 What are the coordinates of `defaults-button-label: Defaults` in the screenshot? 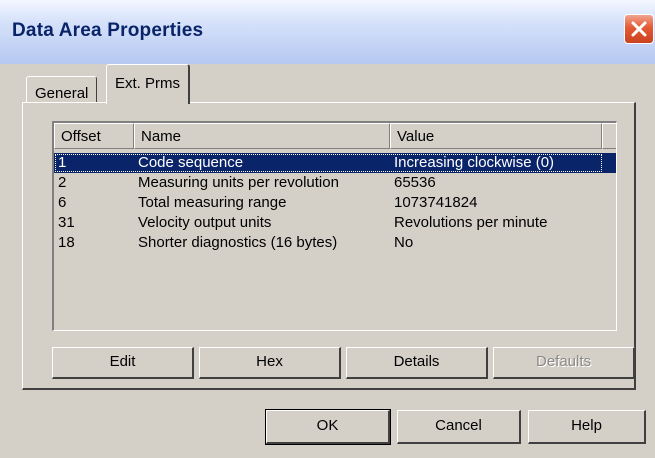 It's located at (563, 361).